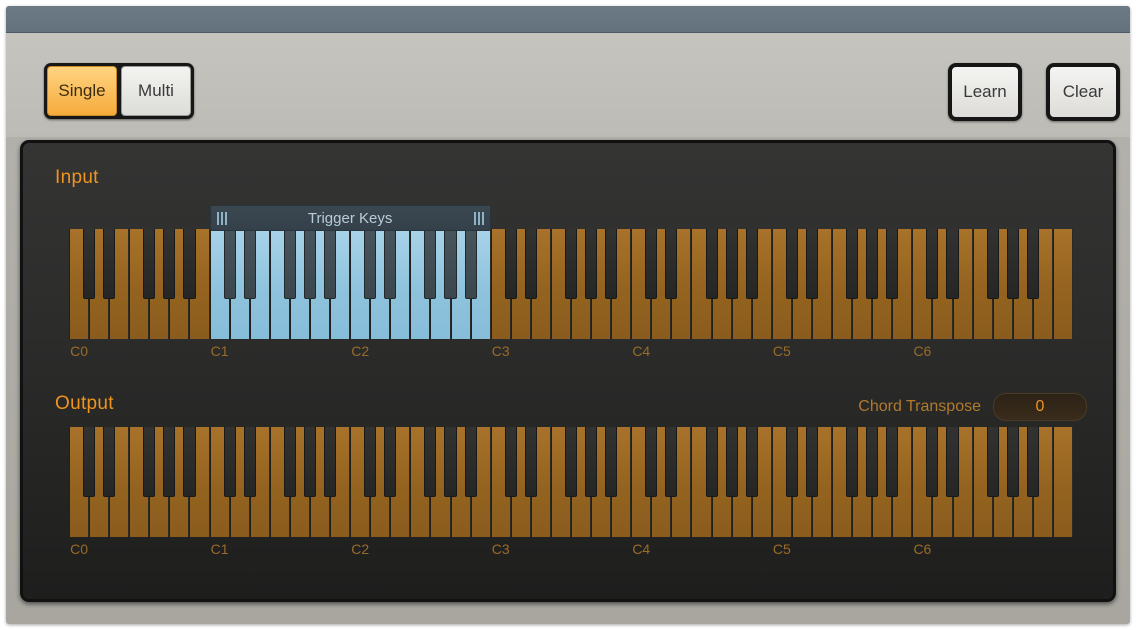 This screenshot has height=630, width=1136. Describe the element at coordinates (77, 177) in the screenshot. I see `input-section-label: Input` at that location.